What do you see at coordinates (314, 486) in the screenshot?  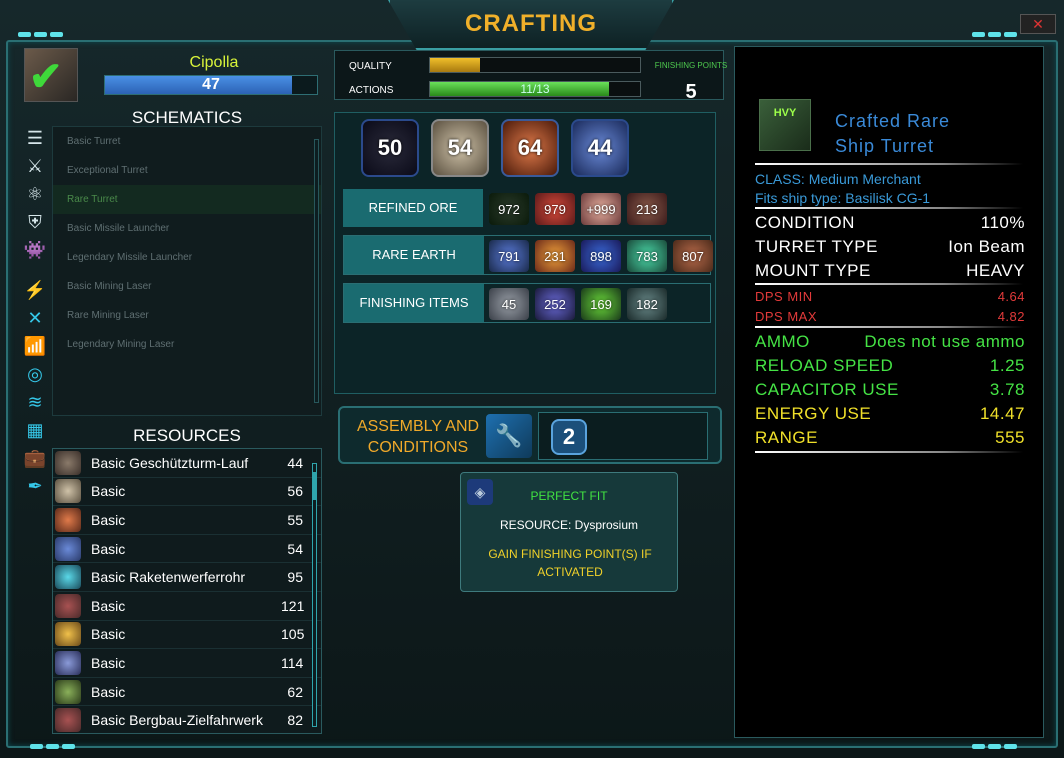 I see `scrollbar-thumb` at bounding box center [314, 486].